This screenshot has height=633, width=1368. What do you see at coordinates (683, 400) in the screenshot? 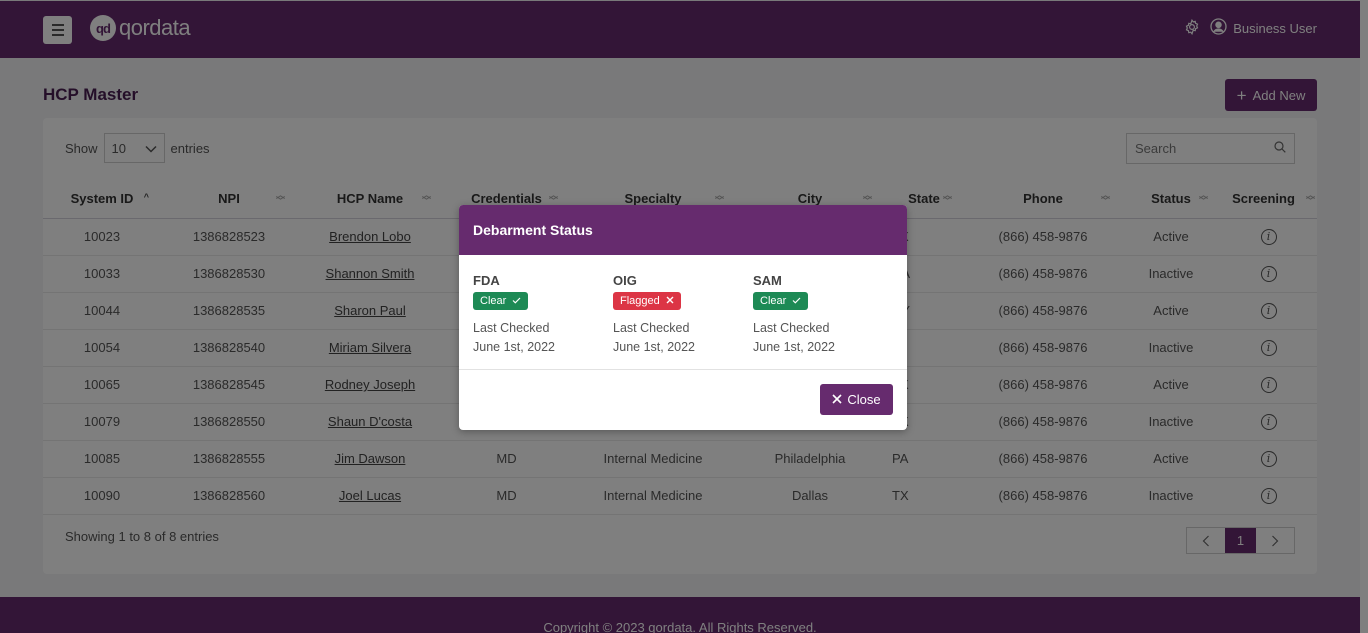
I see `modal-footer: Close` at bounding box center [683, 400].